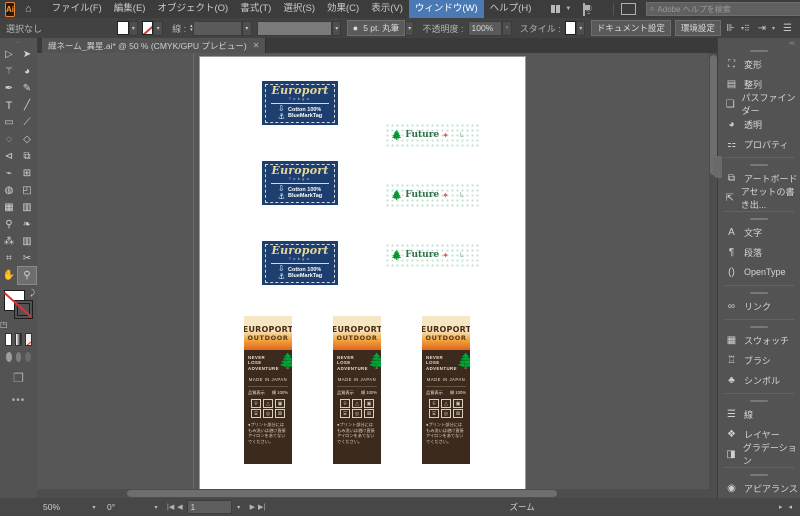 This screenshot has width=800, height=516. What do you see at coordinates (209, 507) in the screenshot?
I see `artboard-number-input: 1` at bounding box center [209, 507].